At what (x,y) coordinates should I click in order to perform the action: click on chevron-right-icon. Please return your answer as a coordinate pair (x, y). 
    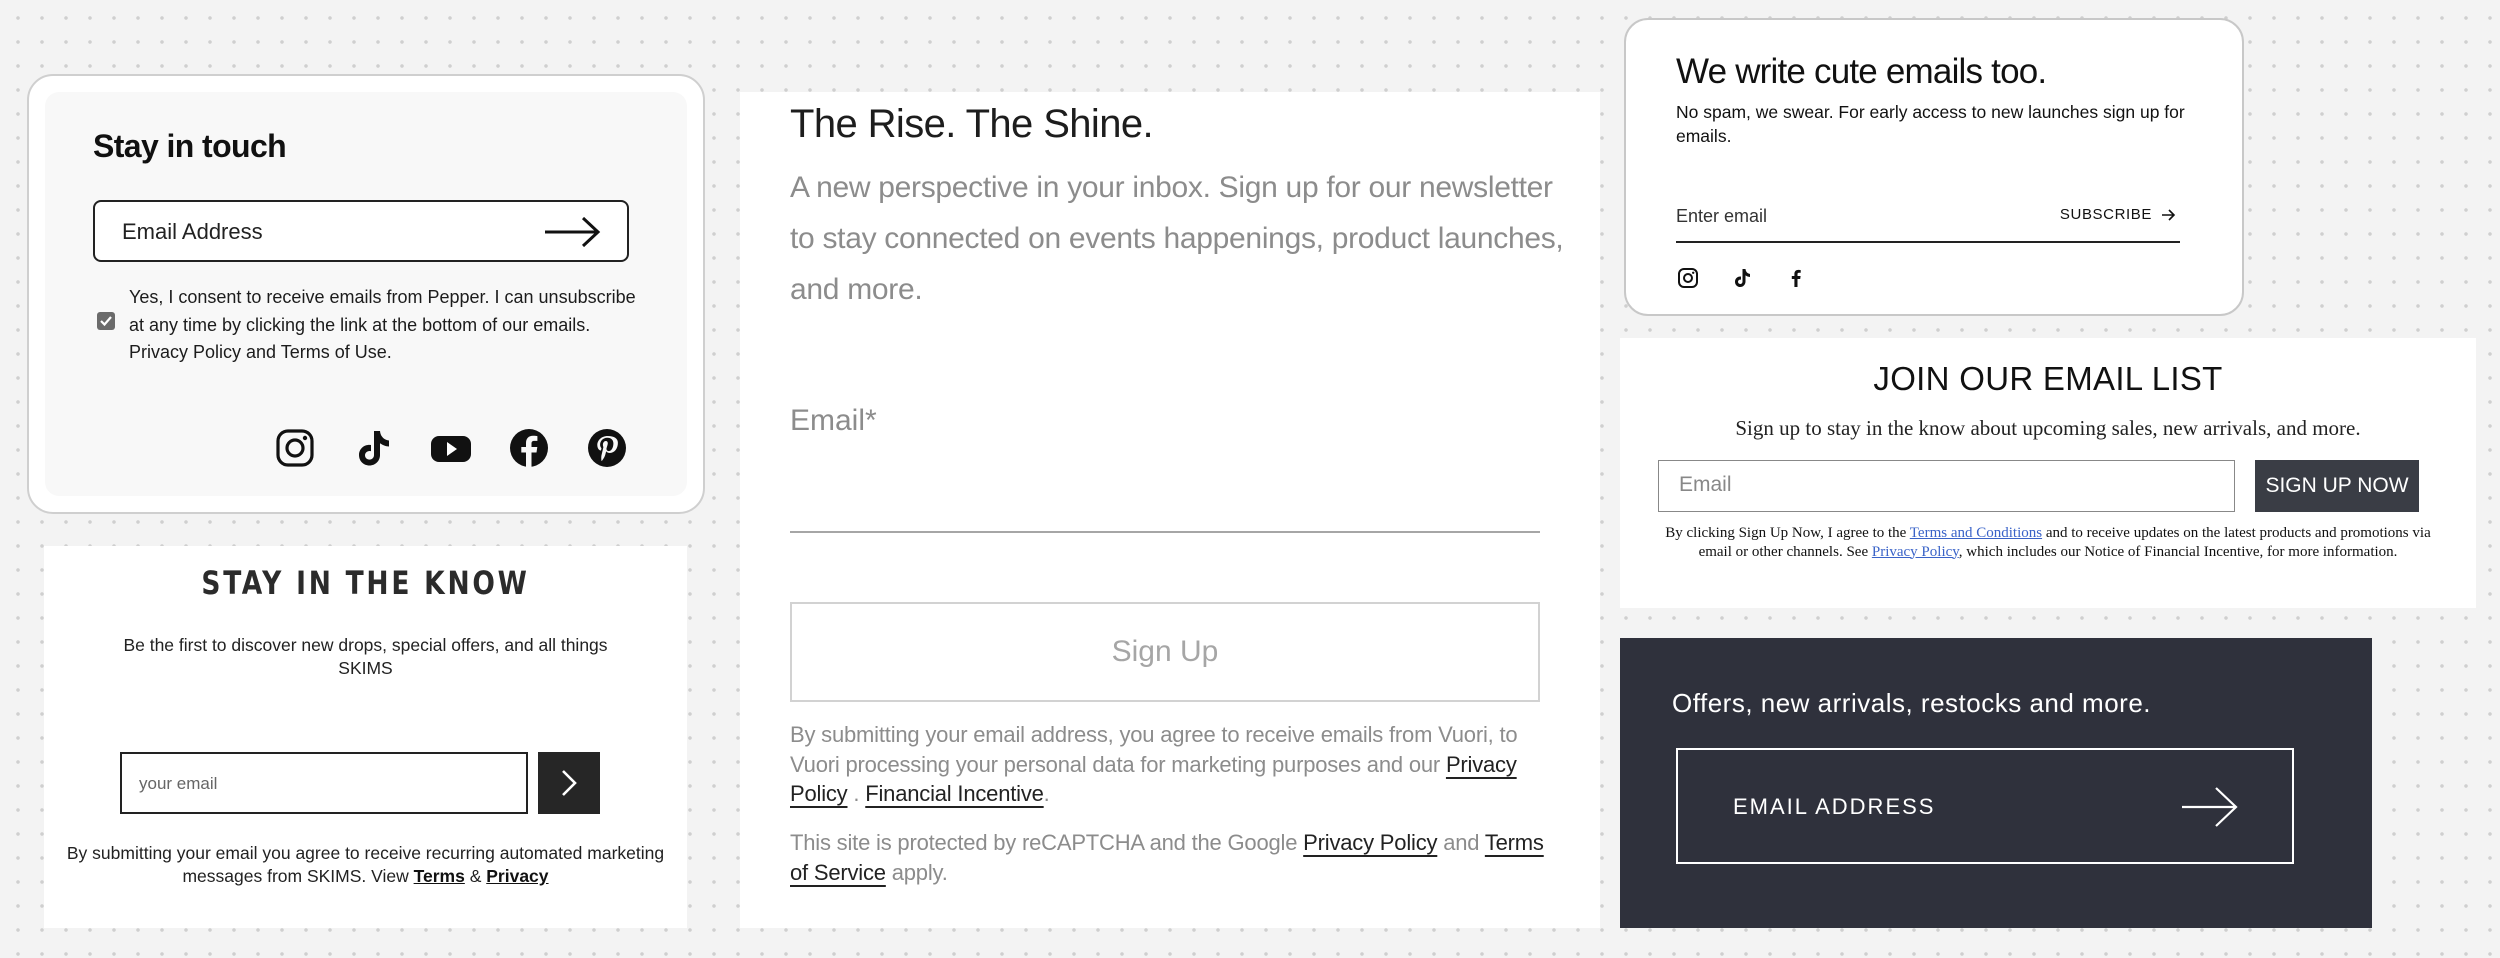
    Looking at the image, I should click on (569, 783).